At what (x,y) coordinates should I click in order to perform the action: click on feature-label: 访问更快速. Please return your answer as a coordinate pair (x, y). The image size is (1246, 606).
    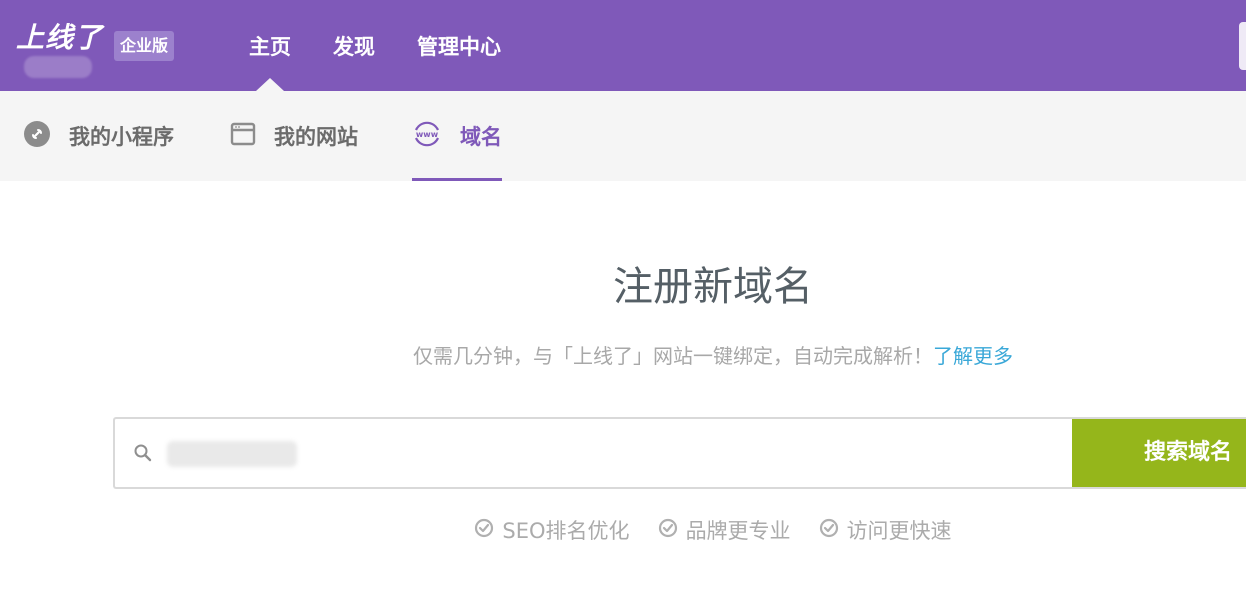
    Looking at the image, I should click on (899, 531).